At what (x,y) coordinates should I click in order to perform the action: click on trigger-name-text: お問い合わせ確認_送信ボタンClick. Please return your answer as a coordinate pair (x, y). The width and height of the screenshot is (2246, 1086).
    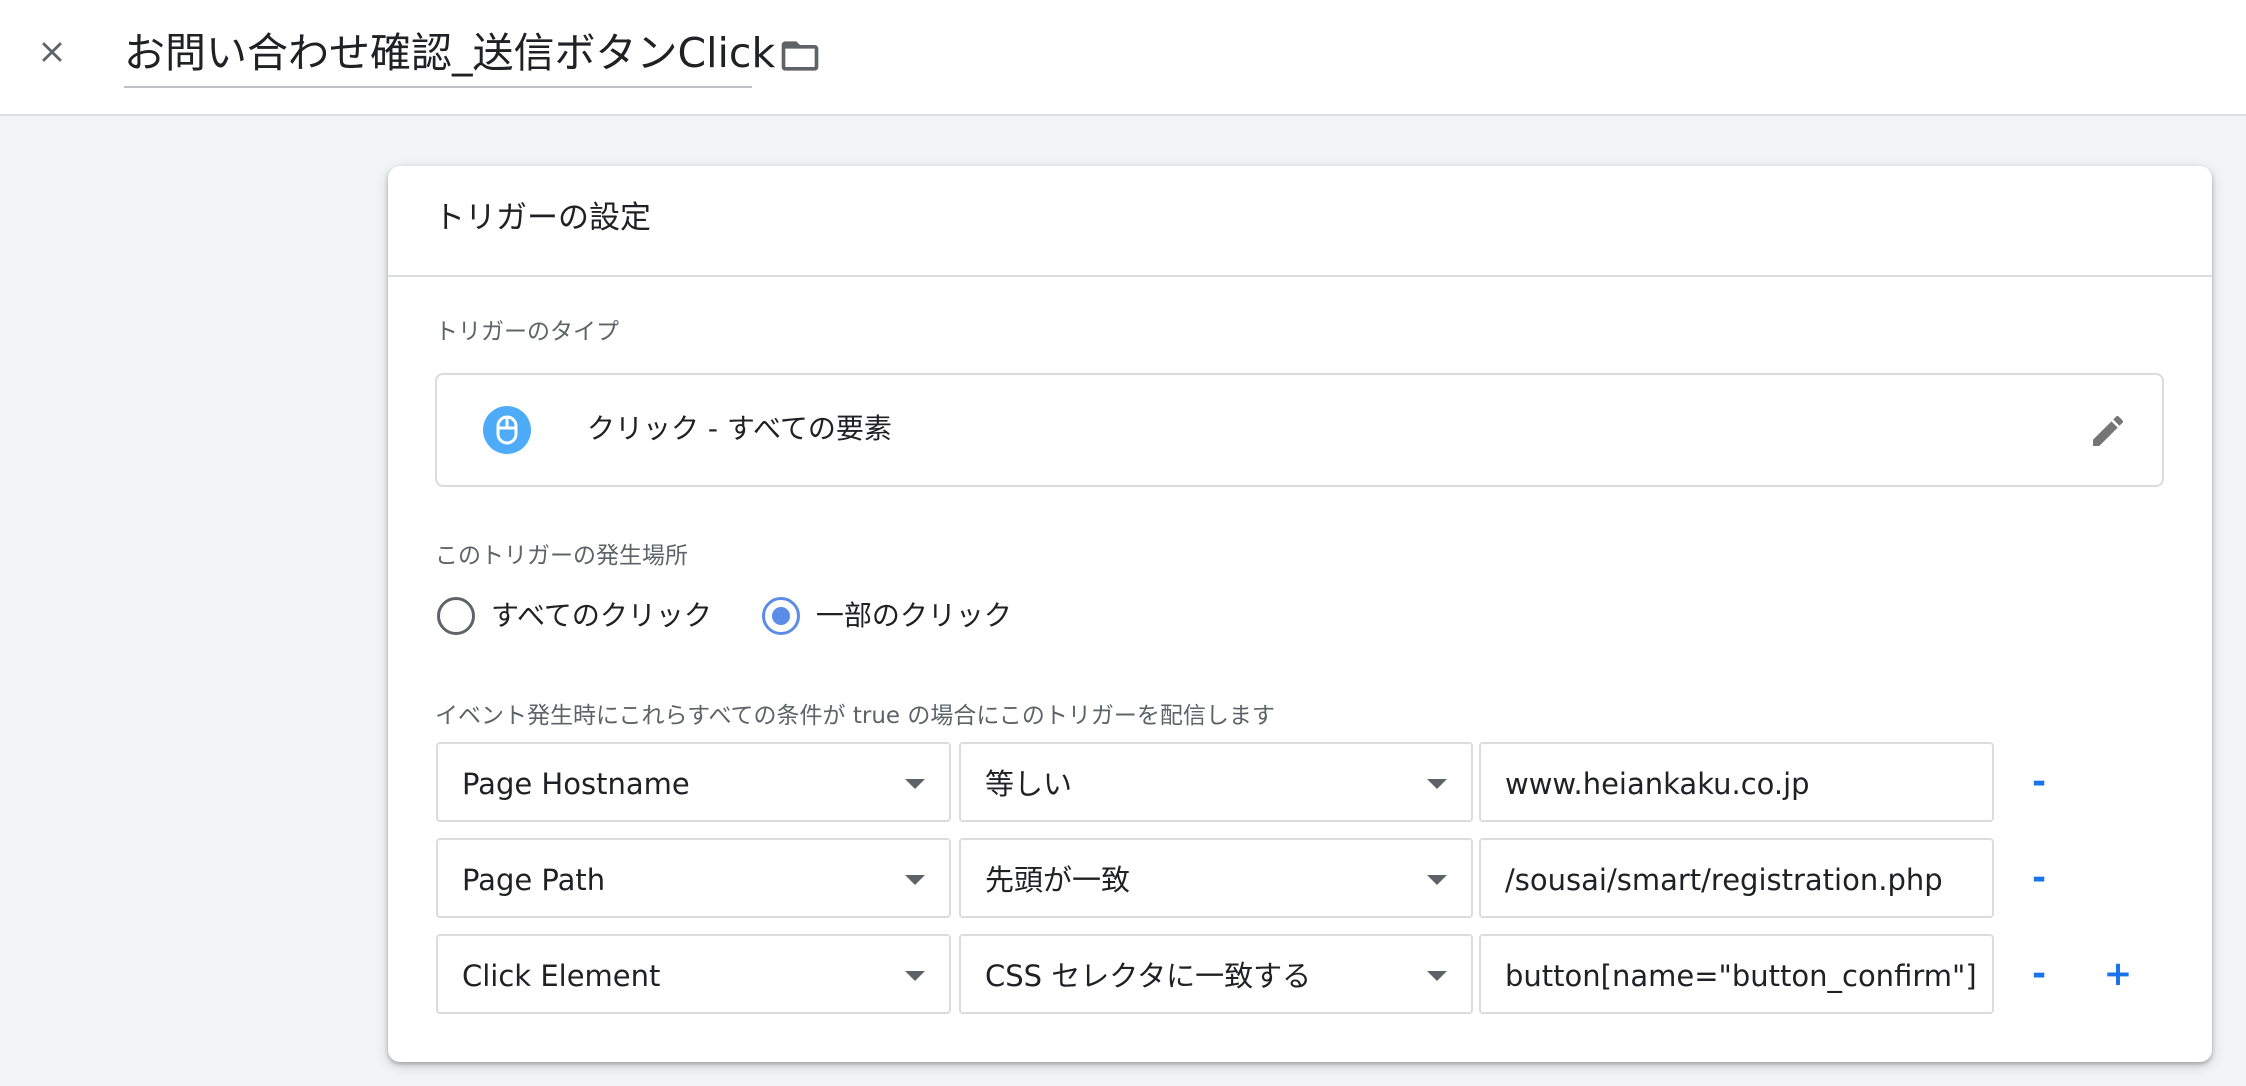
    Looking at the image, I should click on (450, 53).